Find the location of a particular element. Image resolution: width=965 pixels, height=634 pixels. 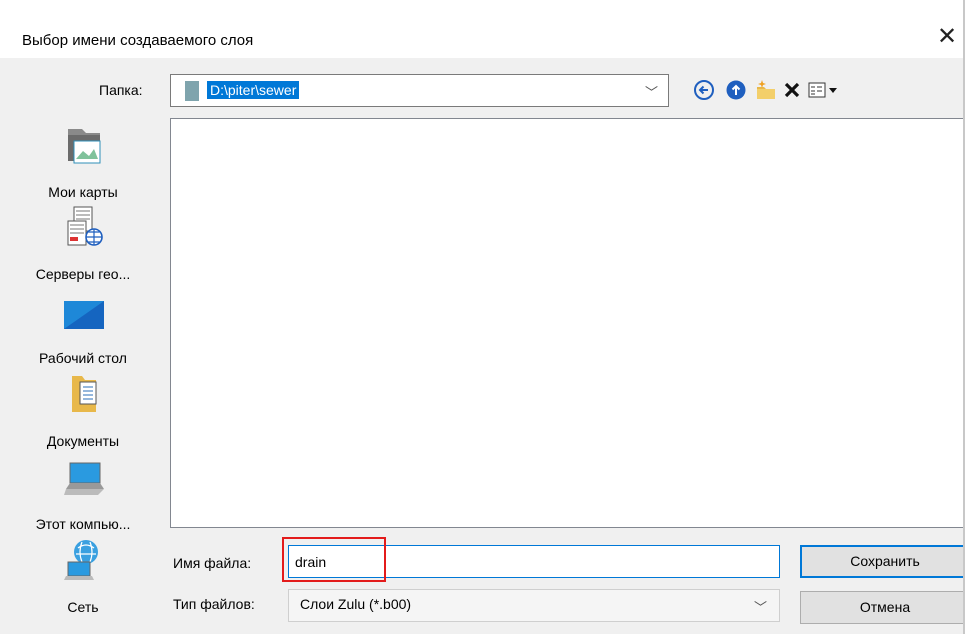

filetype-label: Тип файлов: is located at coordinates (214, 604).